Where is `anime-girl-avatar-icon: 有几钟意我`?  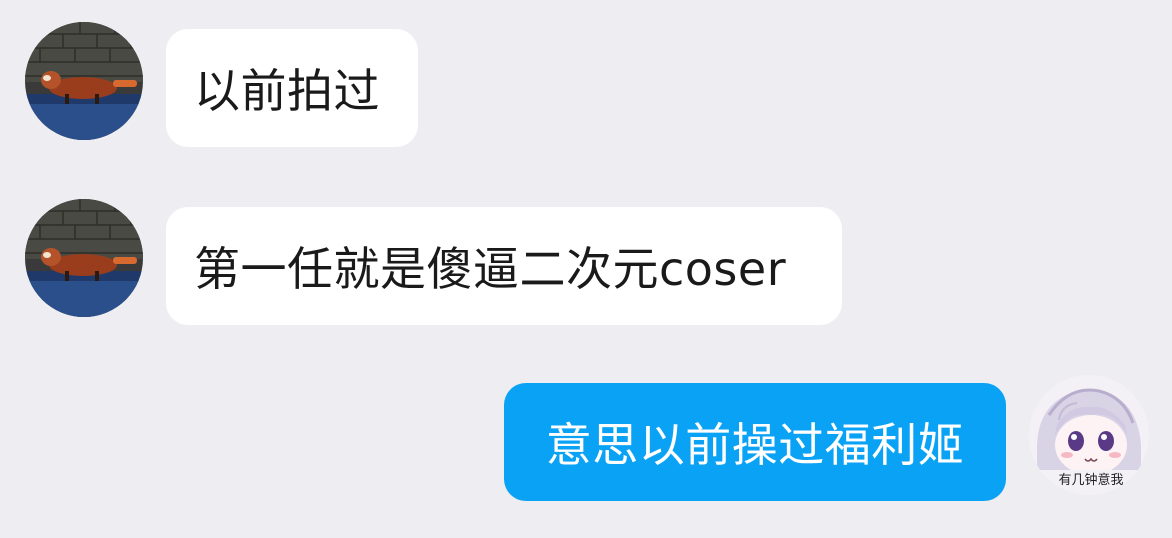
anime-girl-avatar-icon: 有几钟意我 is located at coordinates (1089, 435).